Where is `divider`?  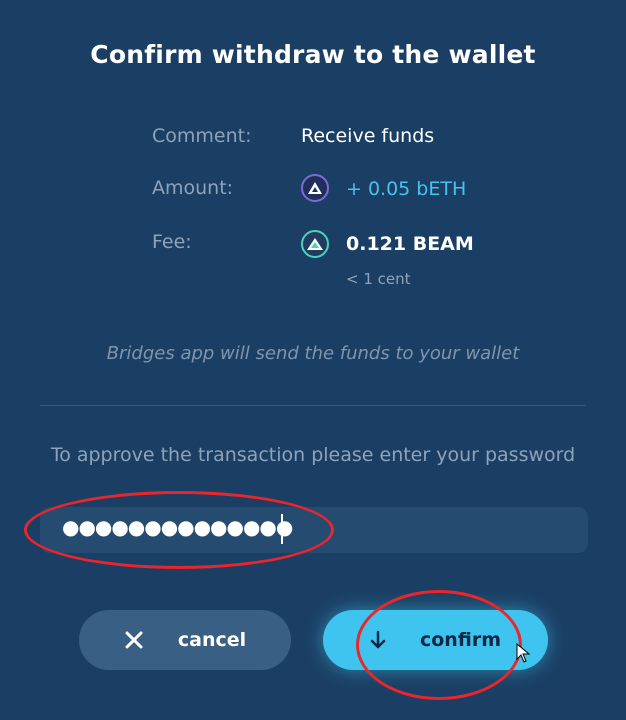
divider is located at coordinates (313, 405).